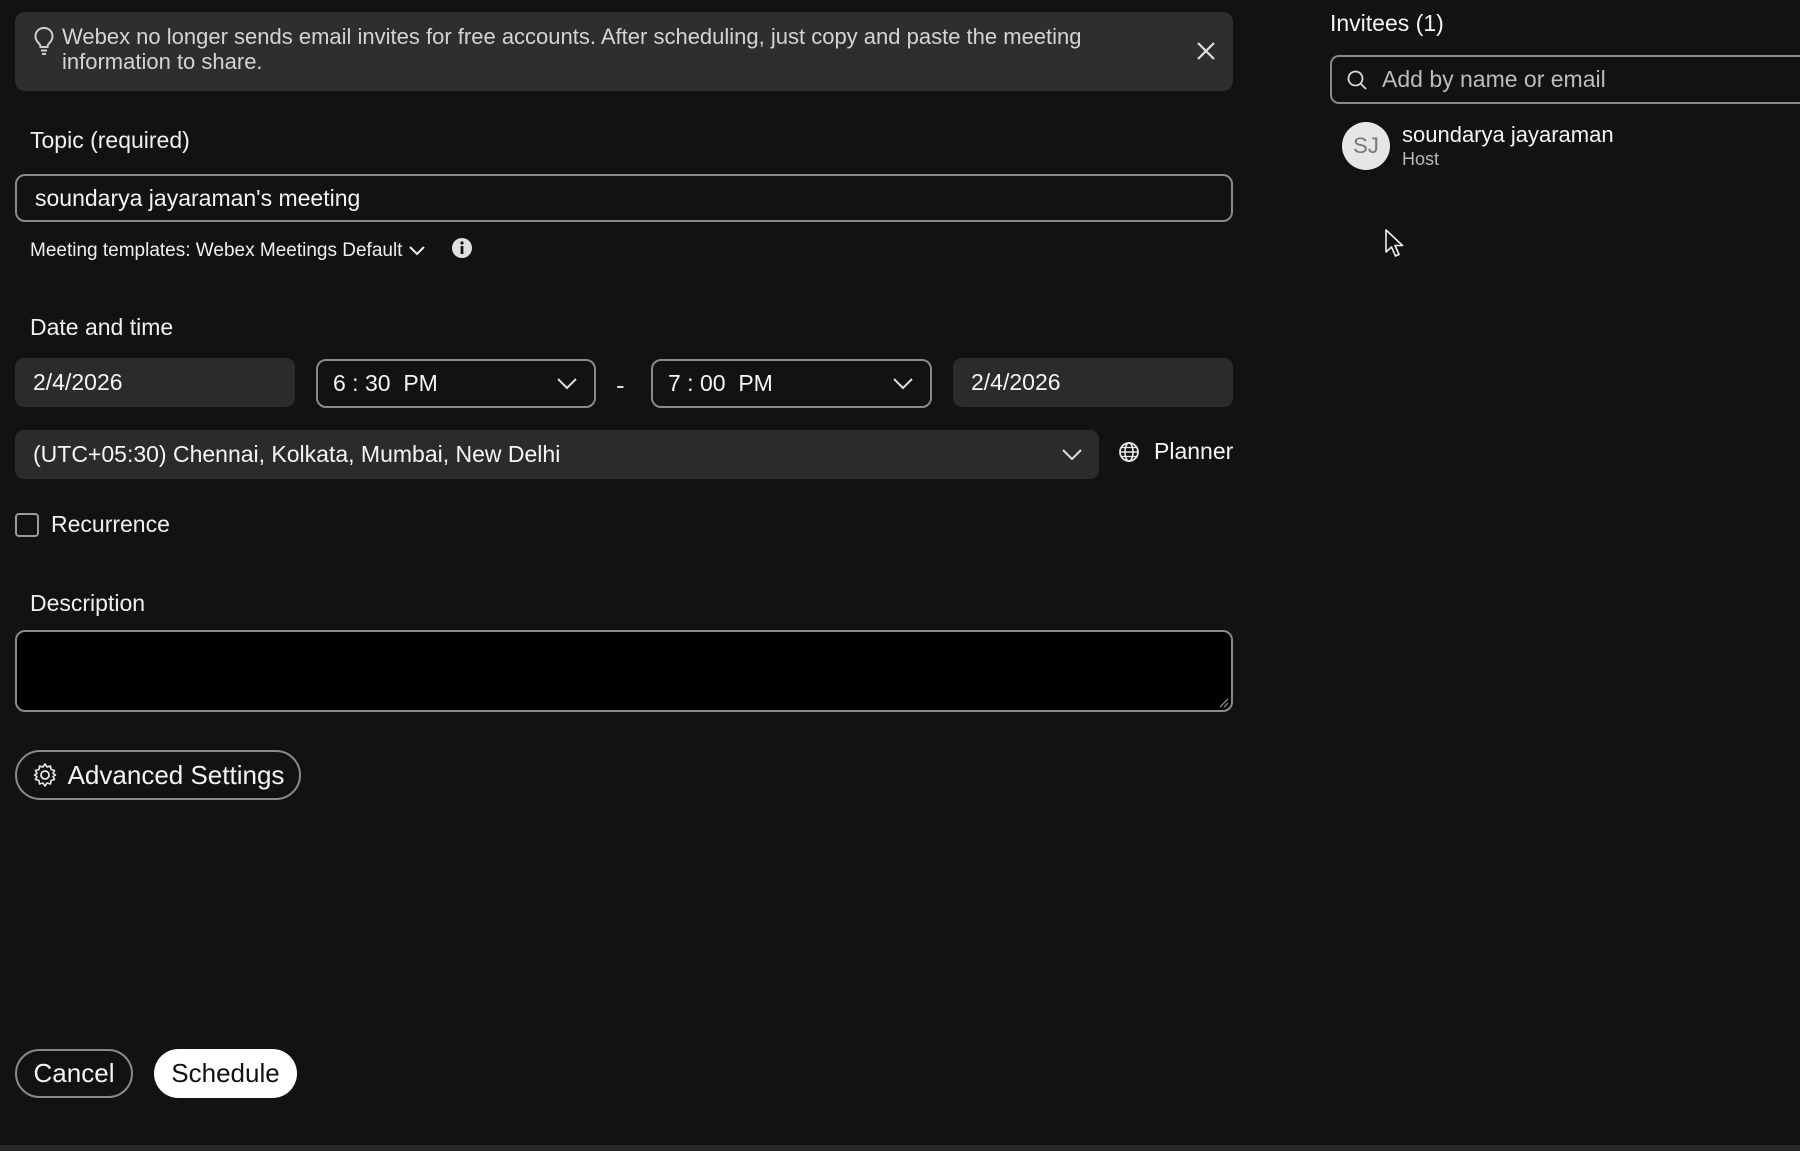  What do you see at coordinates (110, 524) in the screenshot?
I see `recurrence-label: Recurrence` at bounding box center [110, 524].